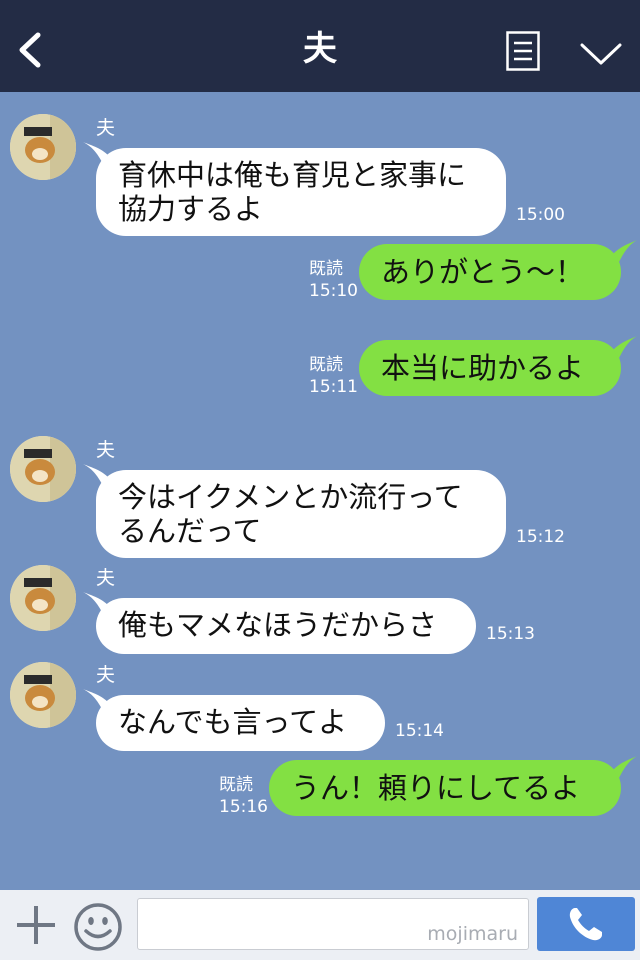 Image resolution: width=640 pixels, height=960 pixels. I want to click on read-status: 既読 15:10, so click(333, 280).